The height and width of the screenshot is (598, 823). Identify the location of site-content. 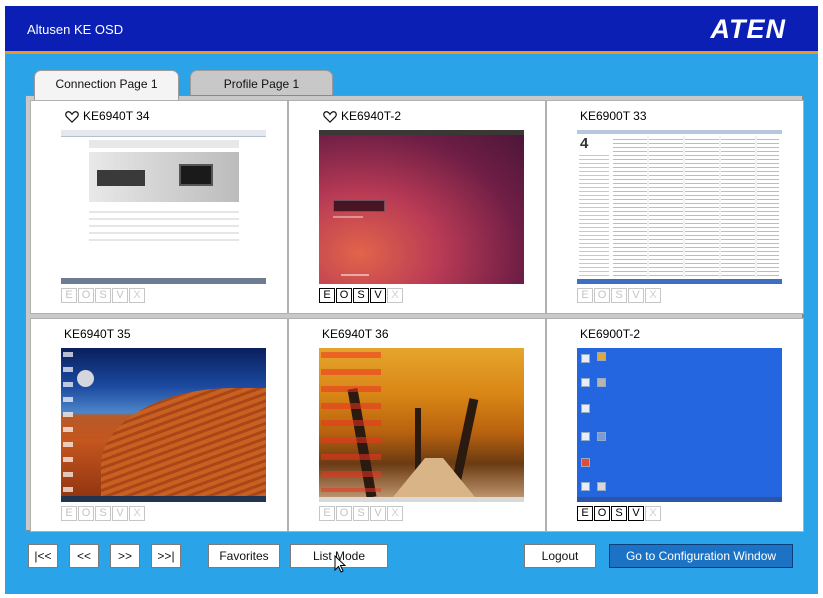
(164, 226).